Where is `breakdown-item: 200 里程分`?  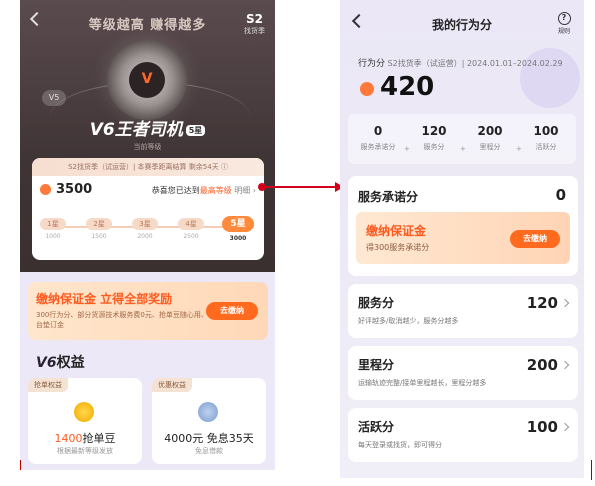 breakdown-item: 200 里程分 is located at coordinates (490, 138).